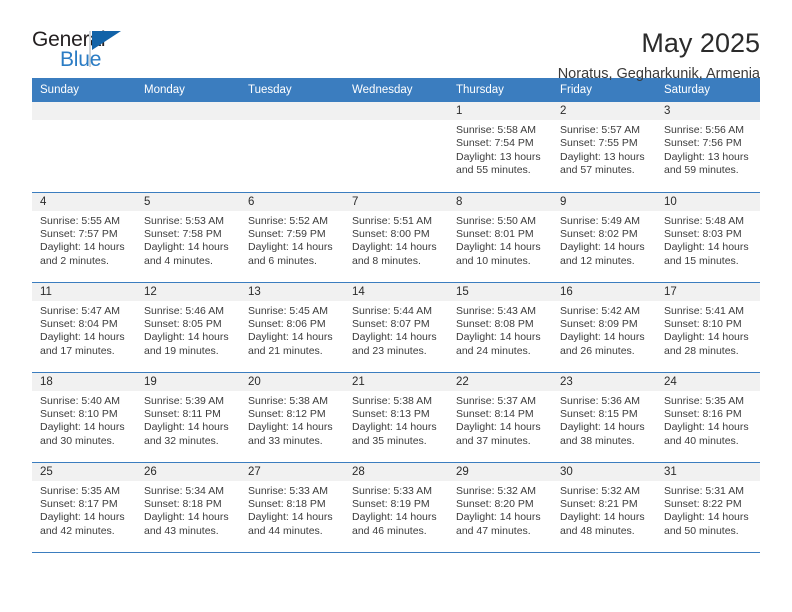 The height and width of the screenshot is (612, 792). What do you see at coordinates (706, 524) in the screenshot?
I see `daylight-duration: Daylight: 14 hours and 50 minutes.` at bounding box center [706, 524].